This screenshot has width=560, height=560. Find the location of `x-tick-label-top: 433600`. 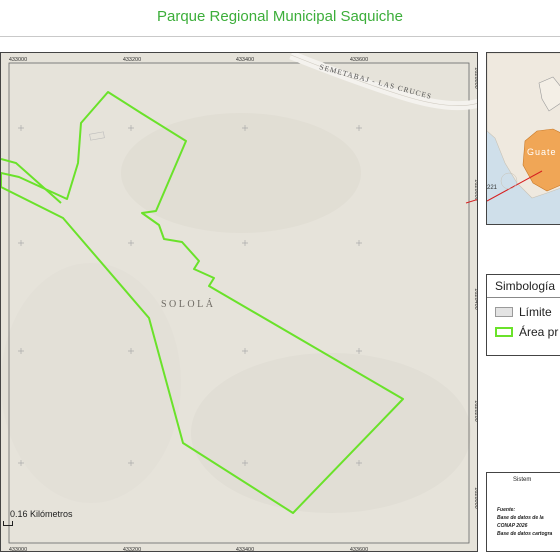

x-tick-label-top: 433600 is located at coordinates (359, 60).